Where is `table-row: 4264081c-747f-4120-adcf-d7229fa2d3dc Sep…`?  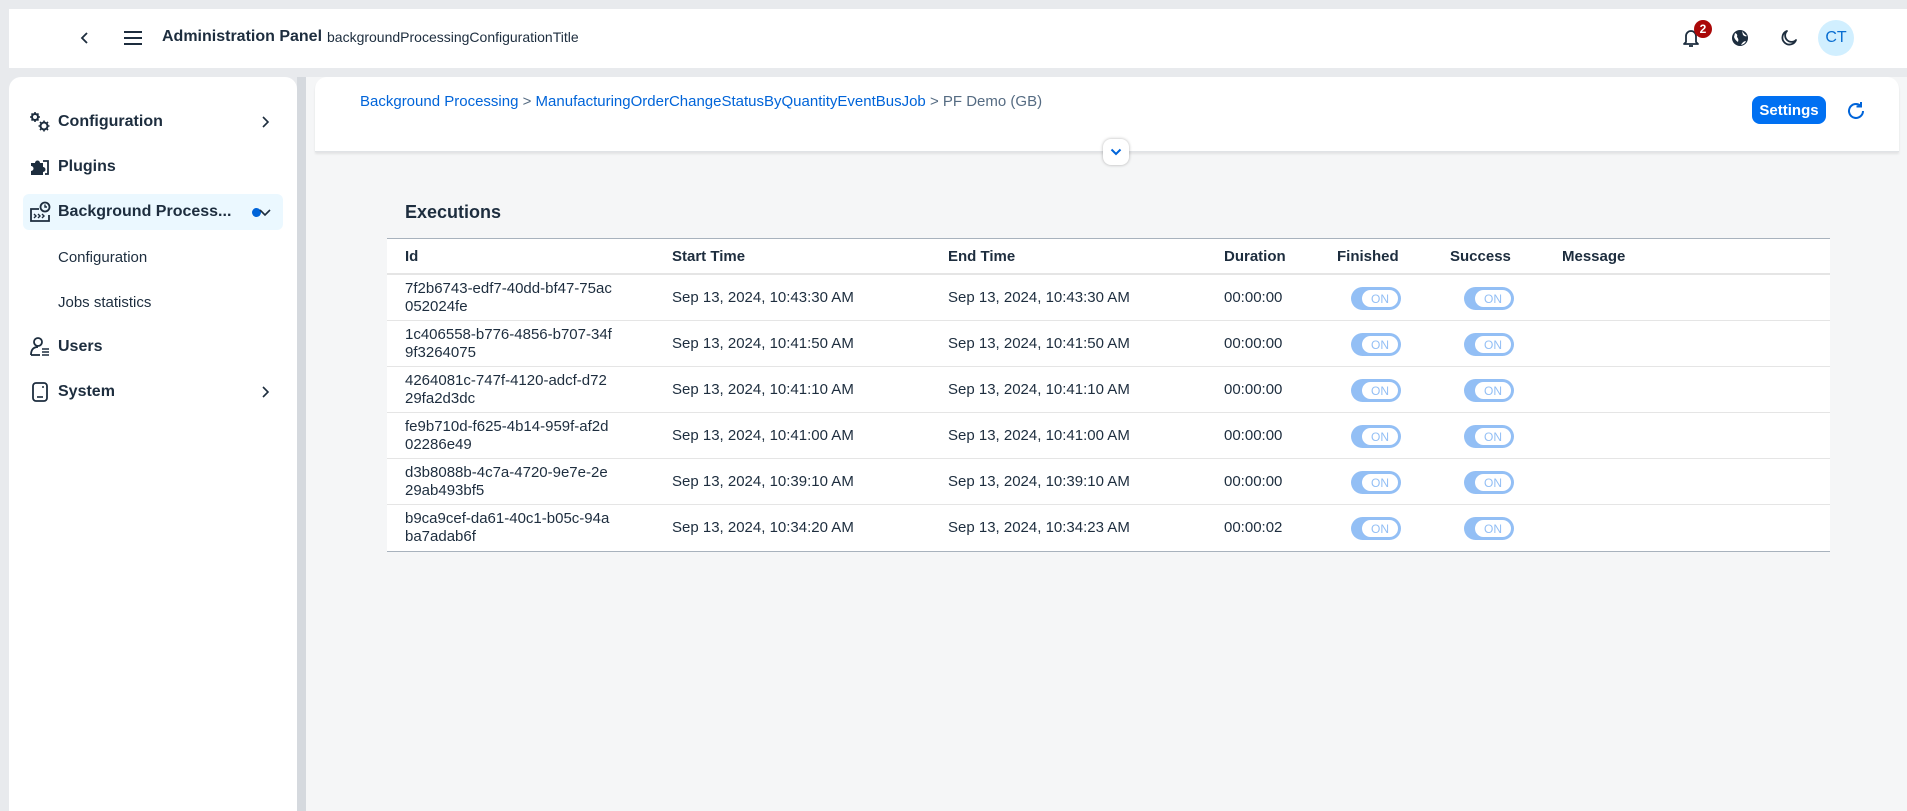 table-row: 4264081c-747f-4120-adcf-d7229fa2d3dc Sep… is located at coordinates (1108, 390).